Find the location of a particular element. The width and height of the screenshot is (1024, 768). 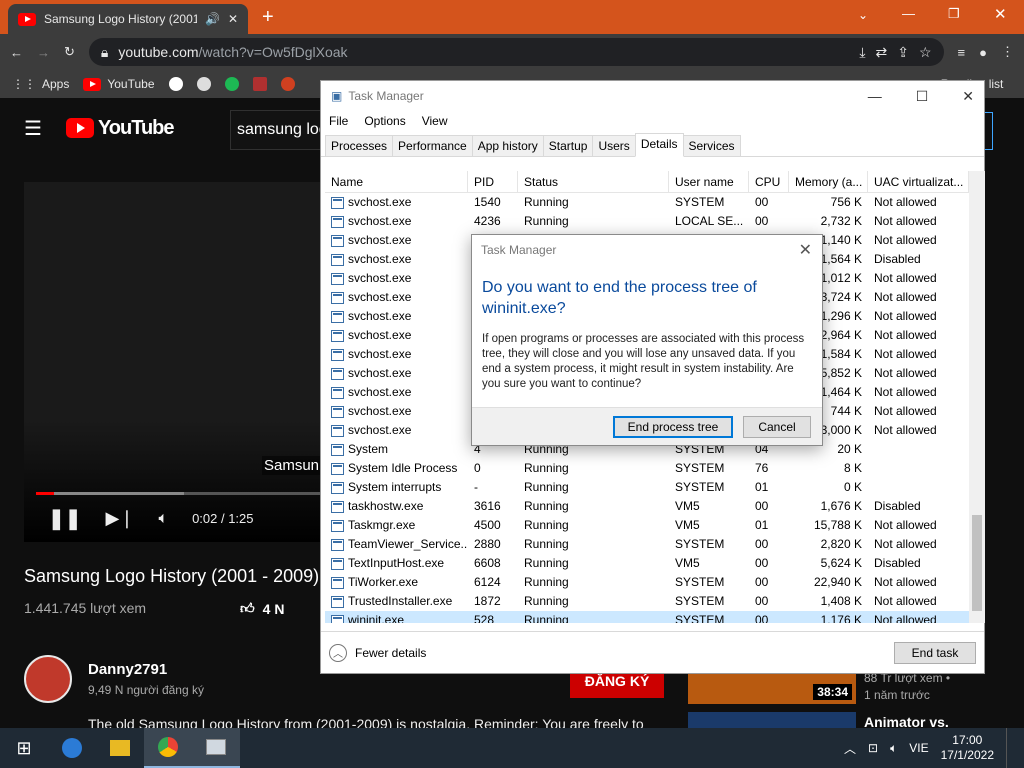

tab-startup: Startup is located at coordinates (568, 145).